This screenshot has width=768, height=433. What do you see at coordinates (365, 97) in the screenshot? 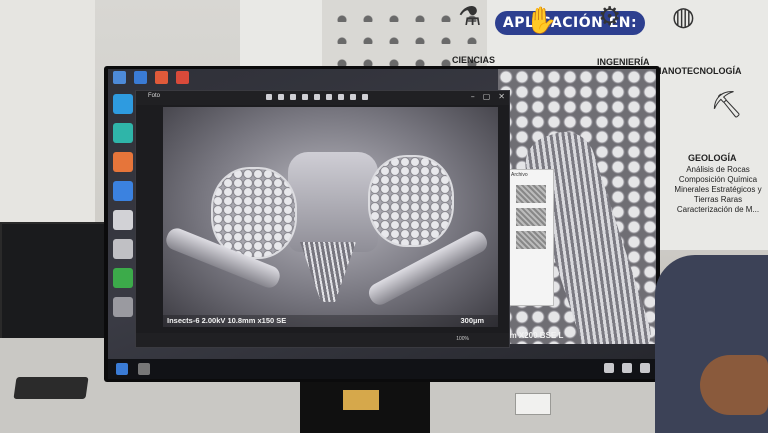
I see `more-icon` at bounding box center [365, 97].